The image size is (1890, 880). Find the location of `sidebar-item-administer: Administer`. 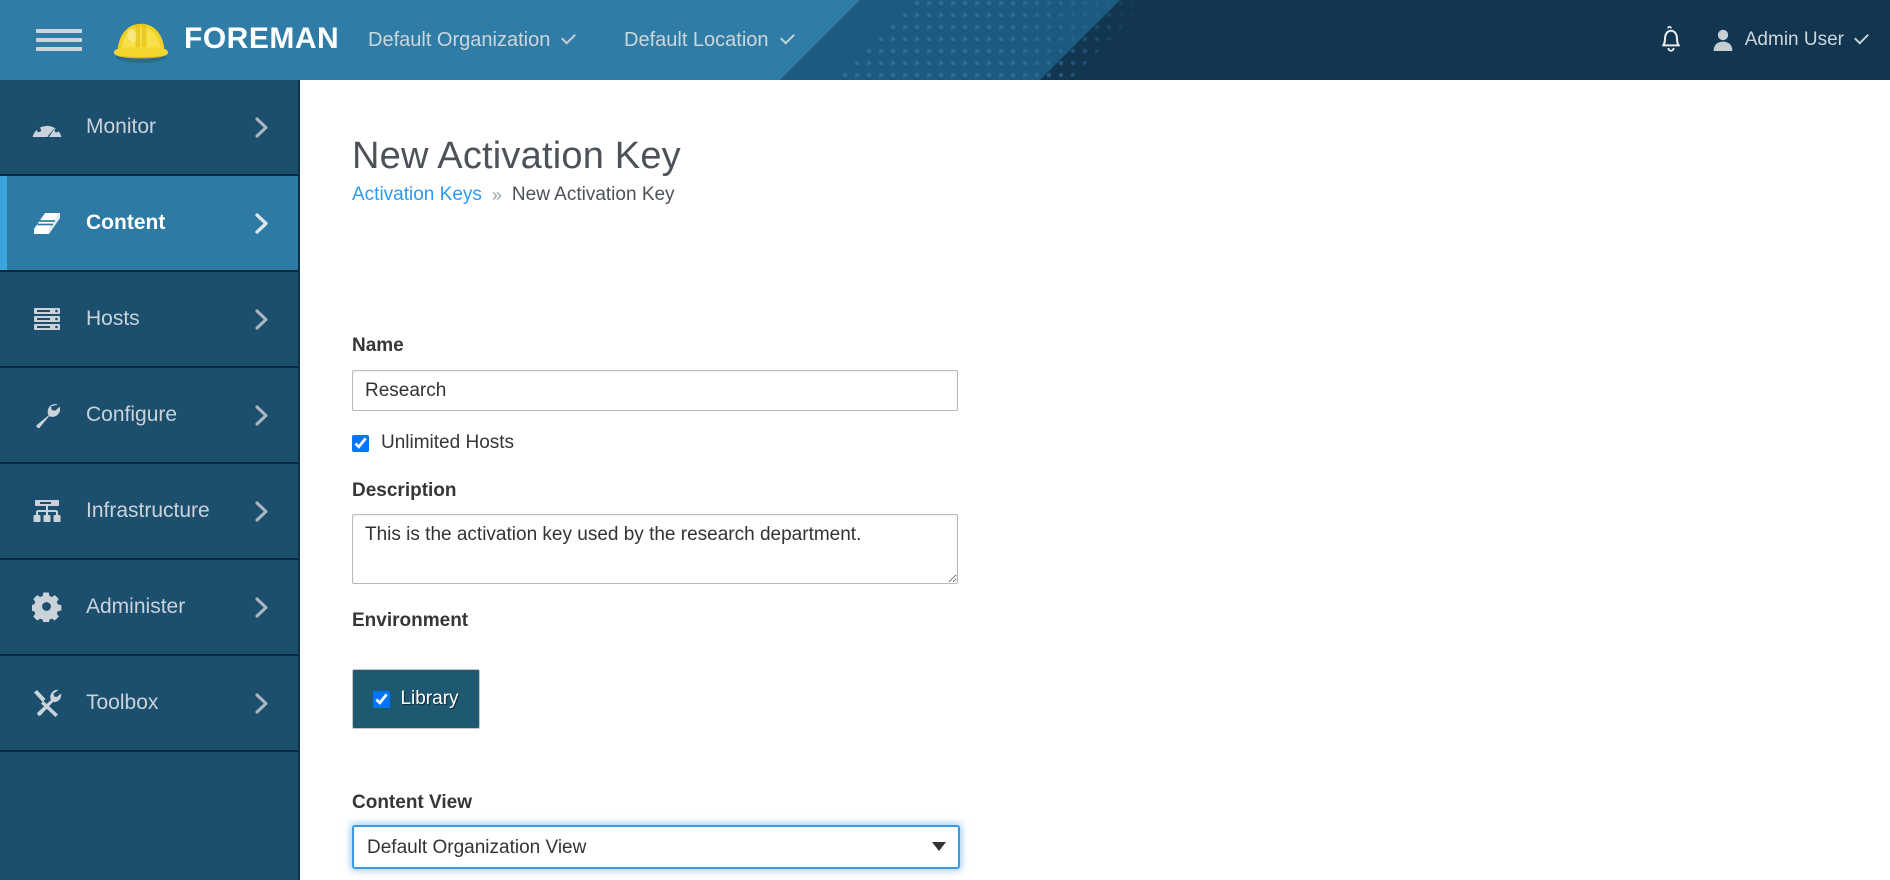

sidebar-item-administer: Administer is located at coordinates (149, 608).